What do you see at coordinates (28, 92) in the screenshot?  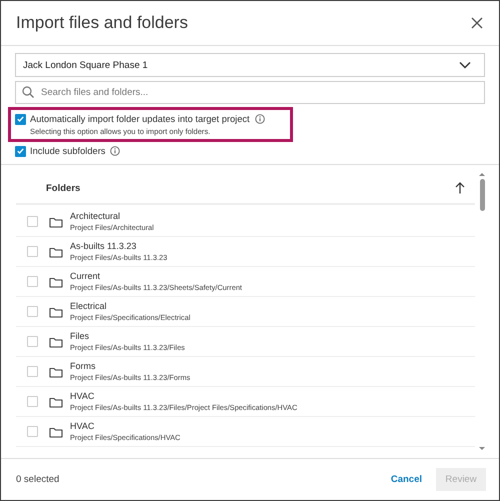 I see `search-icon` at bounding box center [28, 92].